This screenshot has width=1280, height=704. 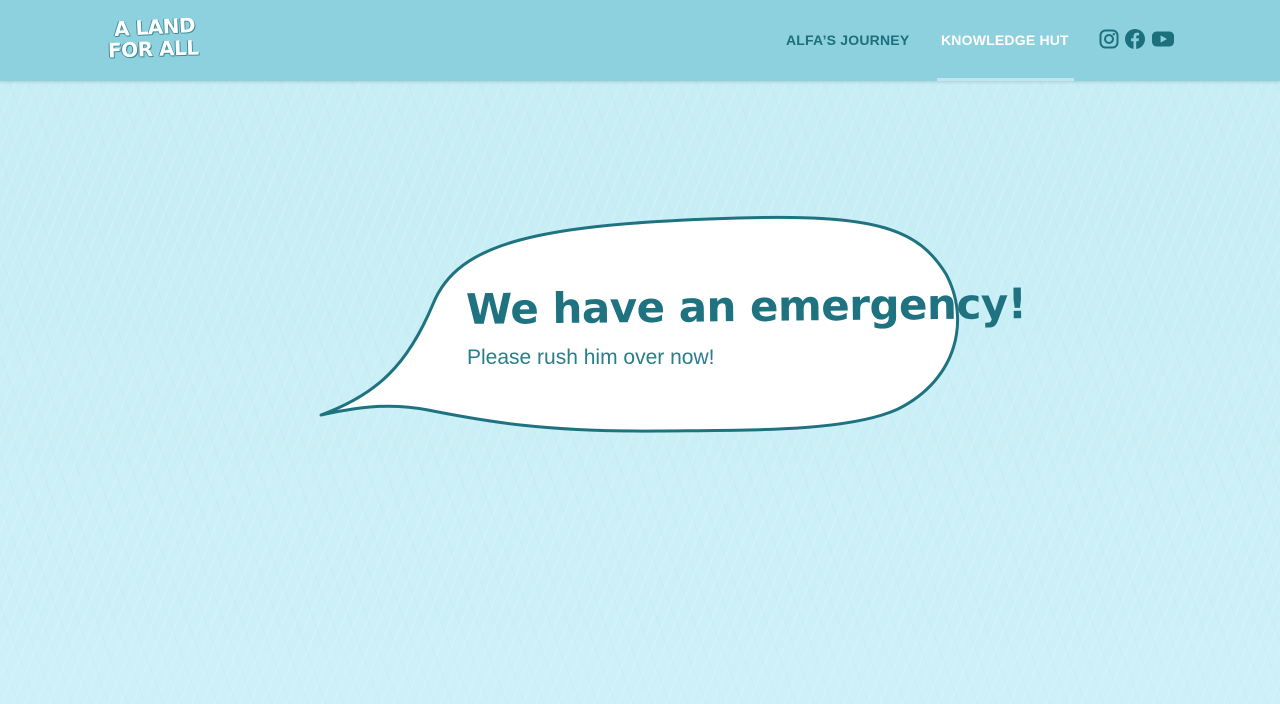 I want to click on facebook-icon, so click(x=1135, y=39).